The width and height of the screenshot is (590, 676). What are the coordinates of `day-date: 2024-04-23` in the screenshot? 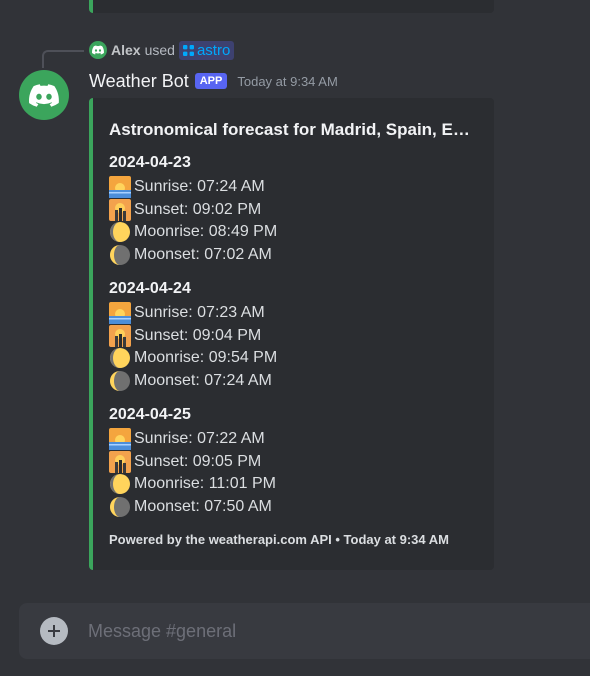 It's located at (150, 162).